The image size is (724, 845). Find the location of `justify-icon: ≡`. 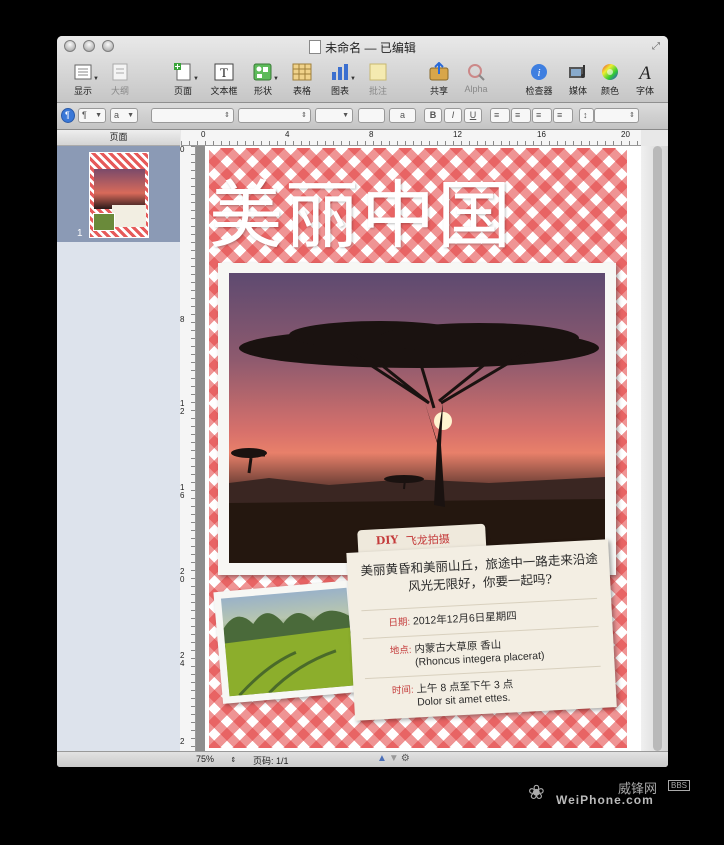

justify-icon: ≡ is located at coordinates (560, 115).